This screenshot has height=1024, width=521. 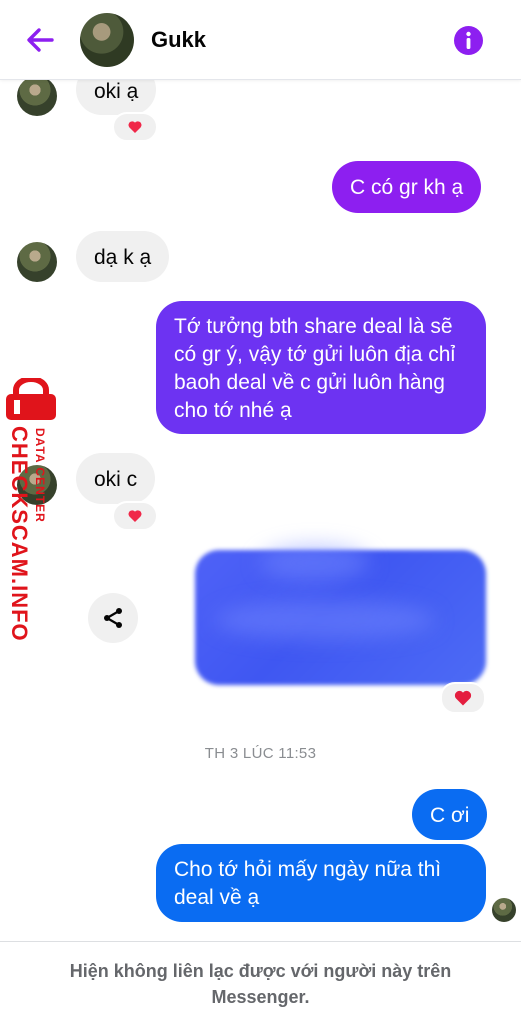 What do you see at coordinates (123, 256) in the screenshot?
I see `incoming-message: dạ k ạ` at bounding box center [123, 256].